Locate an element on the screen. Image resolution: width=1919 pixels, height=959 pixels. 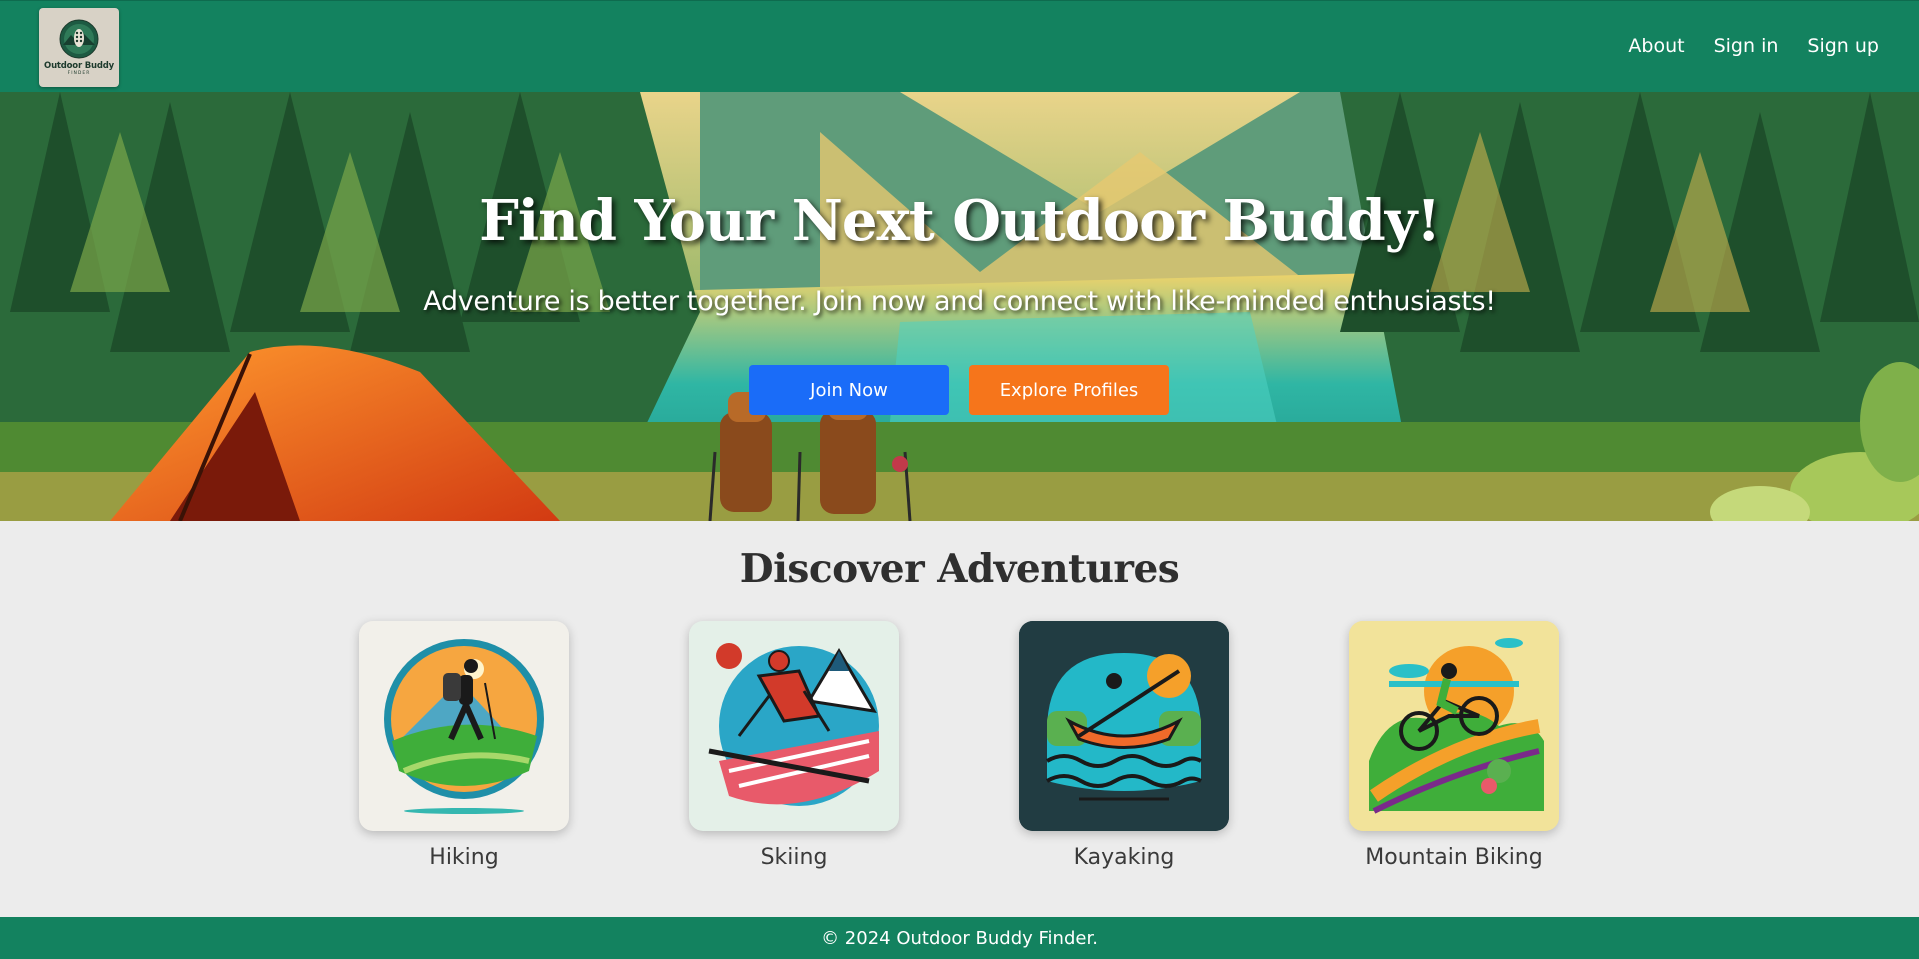
activity-label: Skiing is located at coordinates (794, 857).